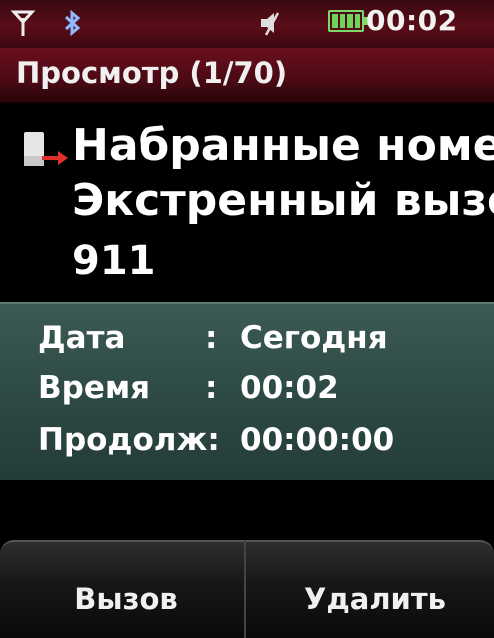  What do you see at coordinates (211, 338) in the screenshot?
I see `date-colon: :` at bounding box center [211, 338].